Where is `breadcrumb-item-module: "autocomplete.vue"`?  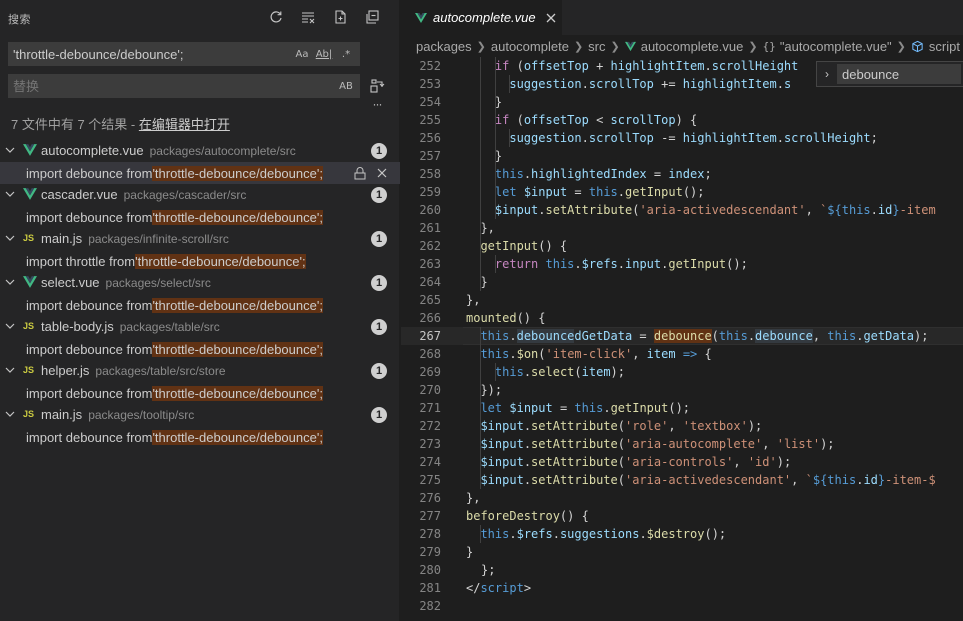
breadcrumb-item-module: "autocomplete.vue" is located at coordinates (836, 46).